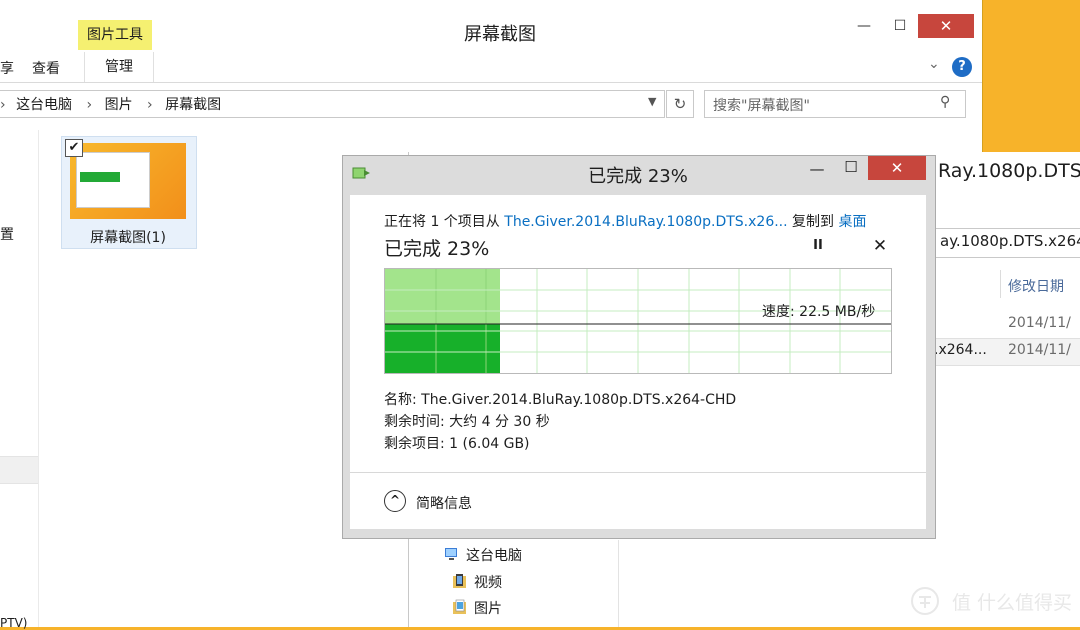 The image size is (1080, 630). Describe the element at coordinates (457, 444) in the screenshot. I see `items-remaining-info: 剩余项目: 1 (6.04 GB)` at that location.